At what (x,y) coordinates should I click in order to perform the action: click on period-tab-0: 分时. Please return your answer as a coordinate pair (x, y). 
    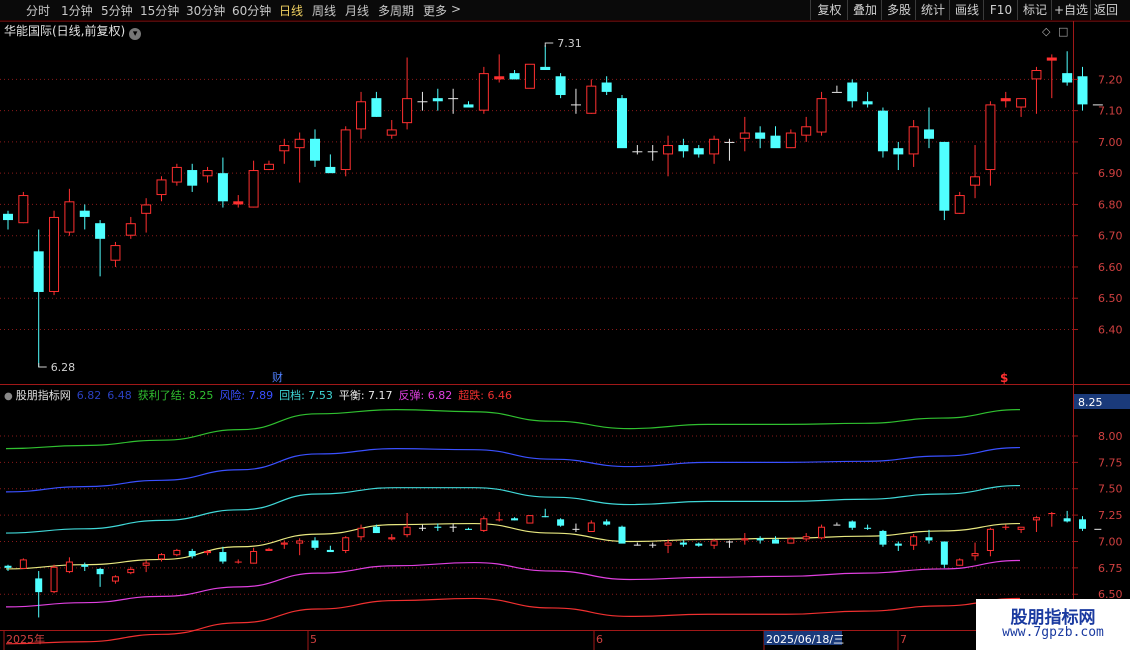
    Looking at the image, I should click on (38, 10).